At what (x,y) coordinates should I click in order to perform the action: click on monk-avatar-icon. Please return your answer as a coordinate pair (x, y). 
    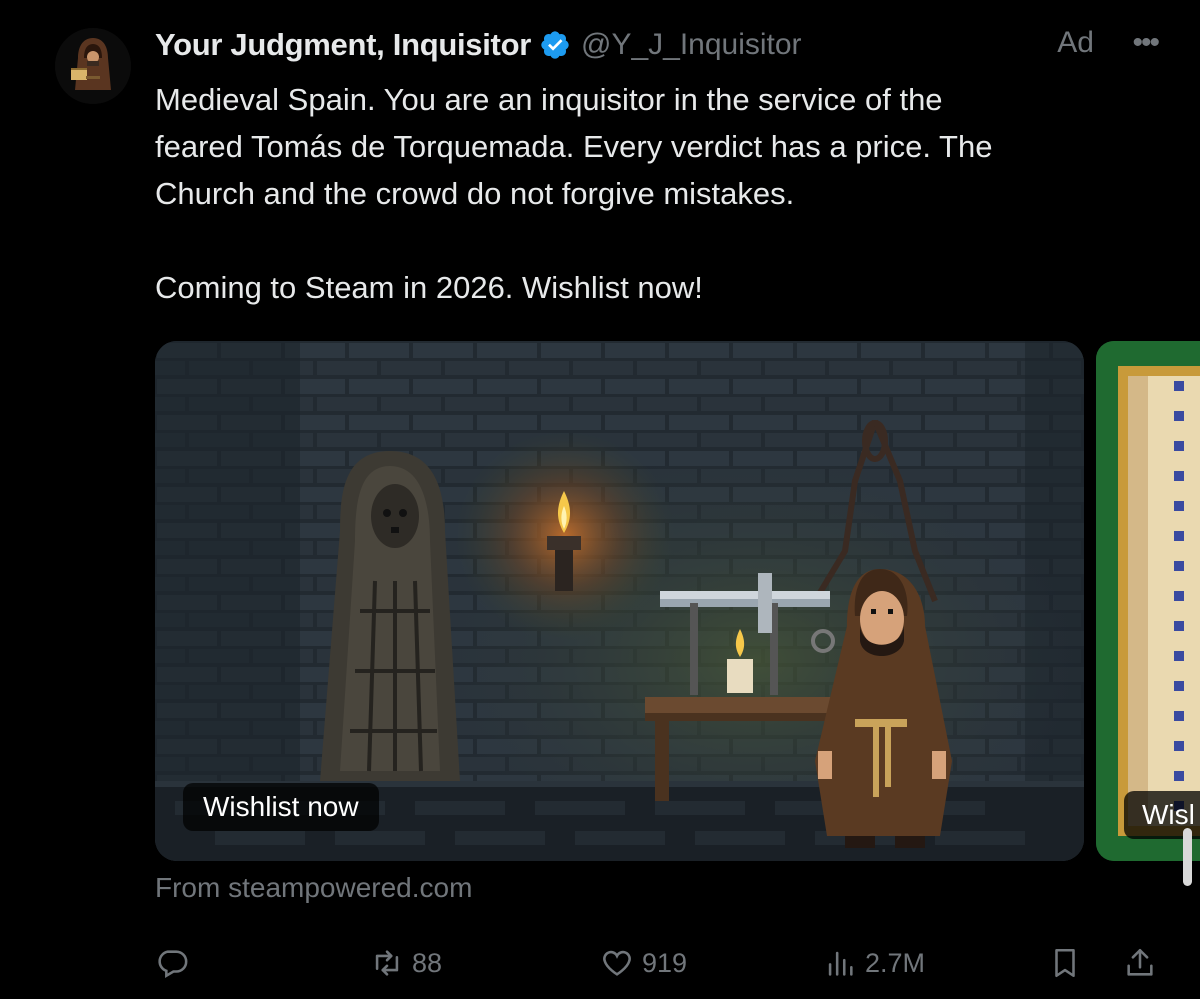
    Looking at the image, I should click on (93, 66).